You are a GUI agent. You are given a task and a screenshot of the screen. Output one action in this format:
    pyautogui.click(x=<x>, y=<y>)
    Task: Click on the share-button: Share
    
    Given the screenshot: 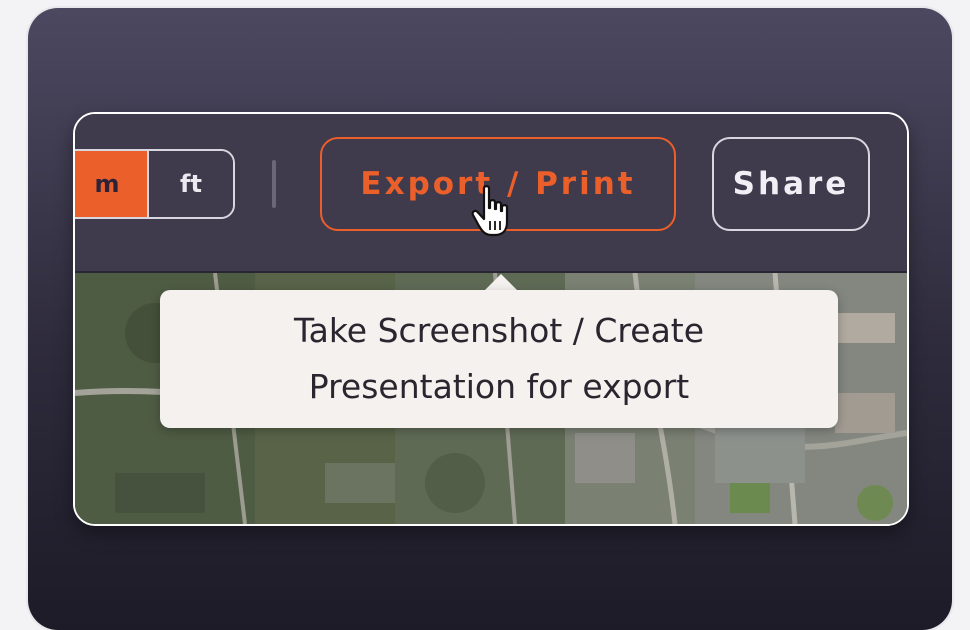 What is the action you would take?
    pyautogui.click(x=791, y=184)
    